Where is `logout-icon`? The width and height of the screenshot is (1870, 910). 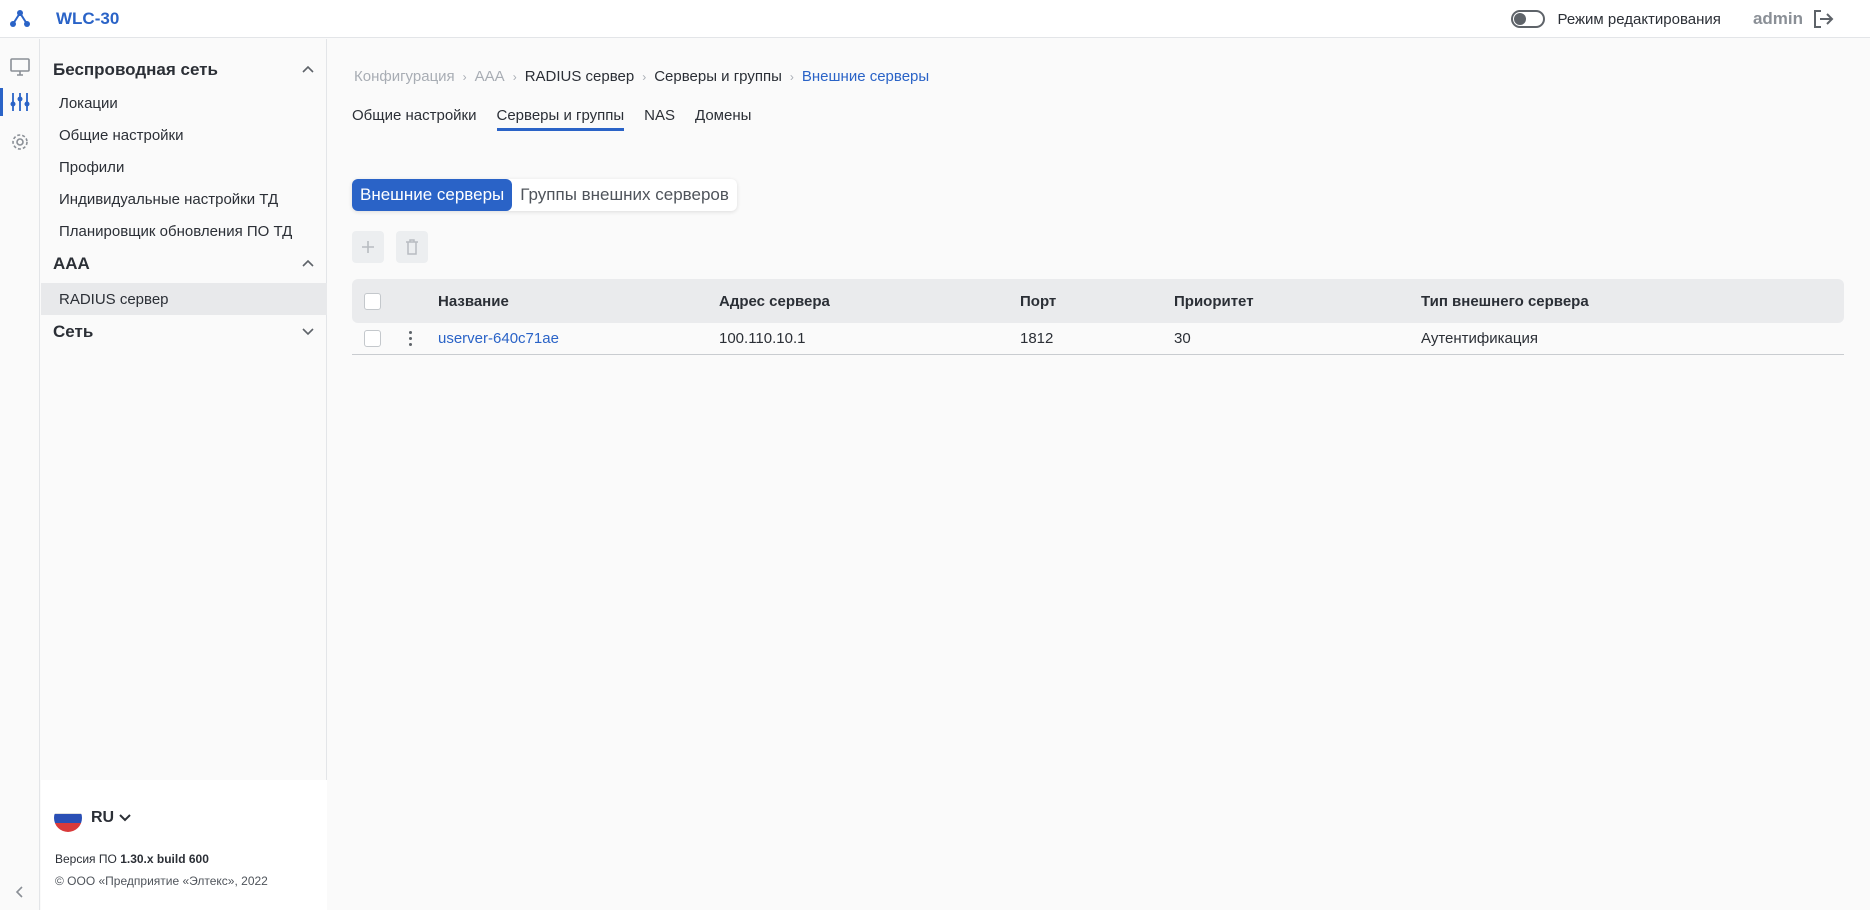 logout-icon is located at coordinates (1823, 19).